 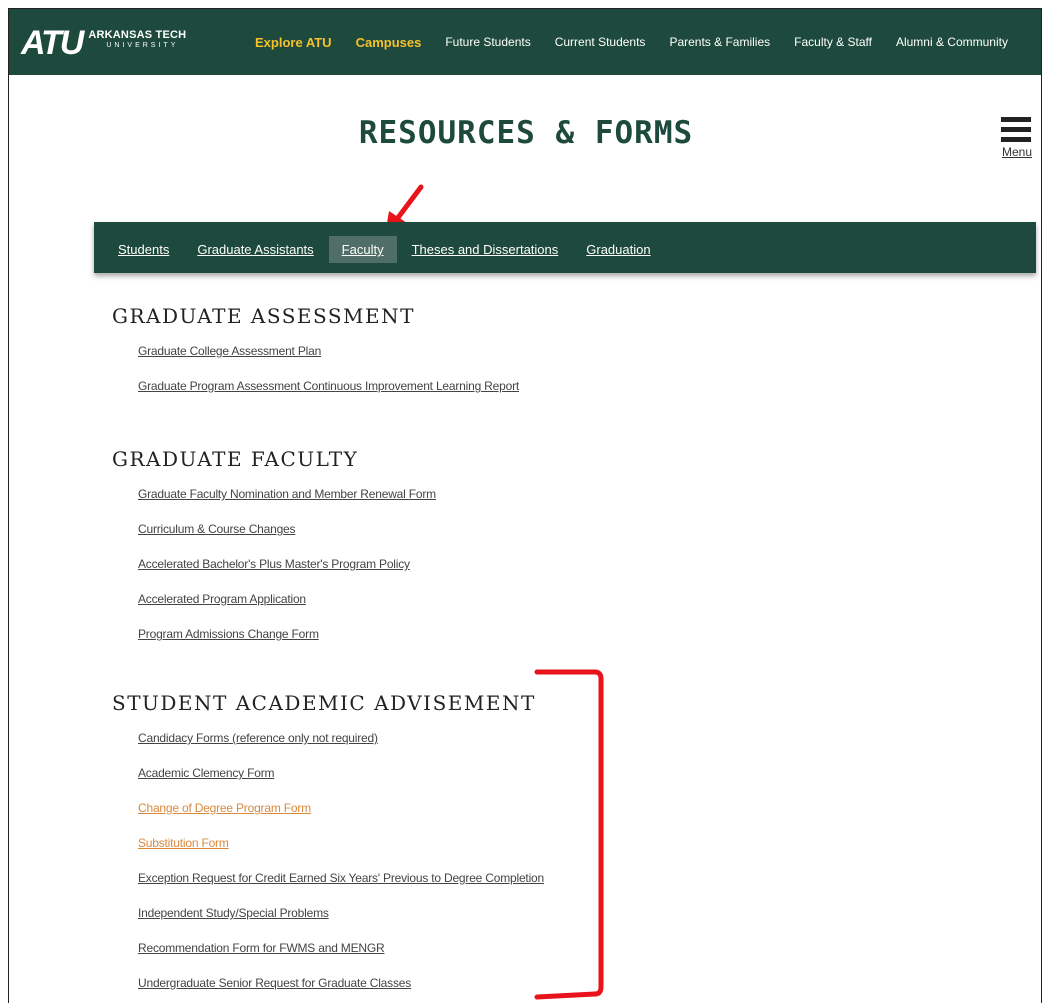 What do you see at coordinates (324, 703) in the screenshot?
I see `section-heading: STUDENT ACADEMIC ADVISEMENT` at bounding box center [324, 703].